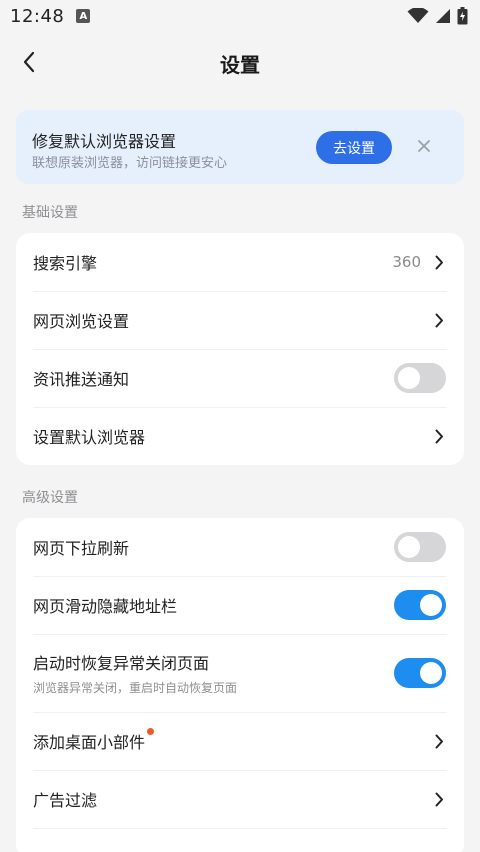  Describe the element at coordinates (406, 262) in the screenshot. I see `search-engine-value: 360` at that location.